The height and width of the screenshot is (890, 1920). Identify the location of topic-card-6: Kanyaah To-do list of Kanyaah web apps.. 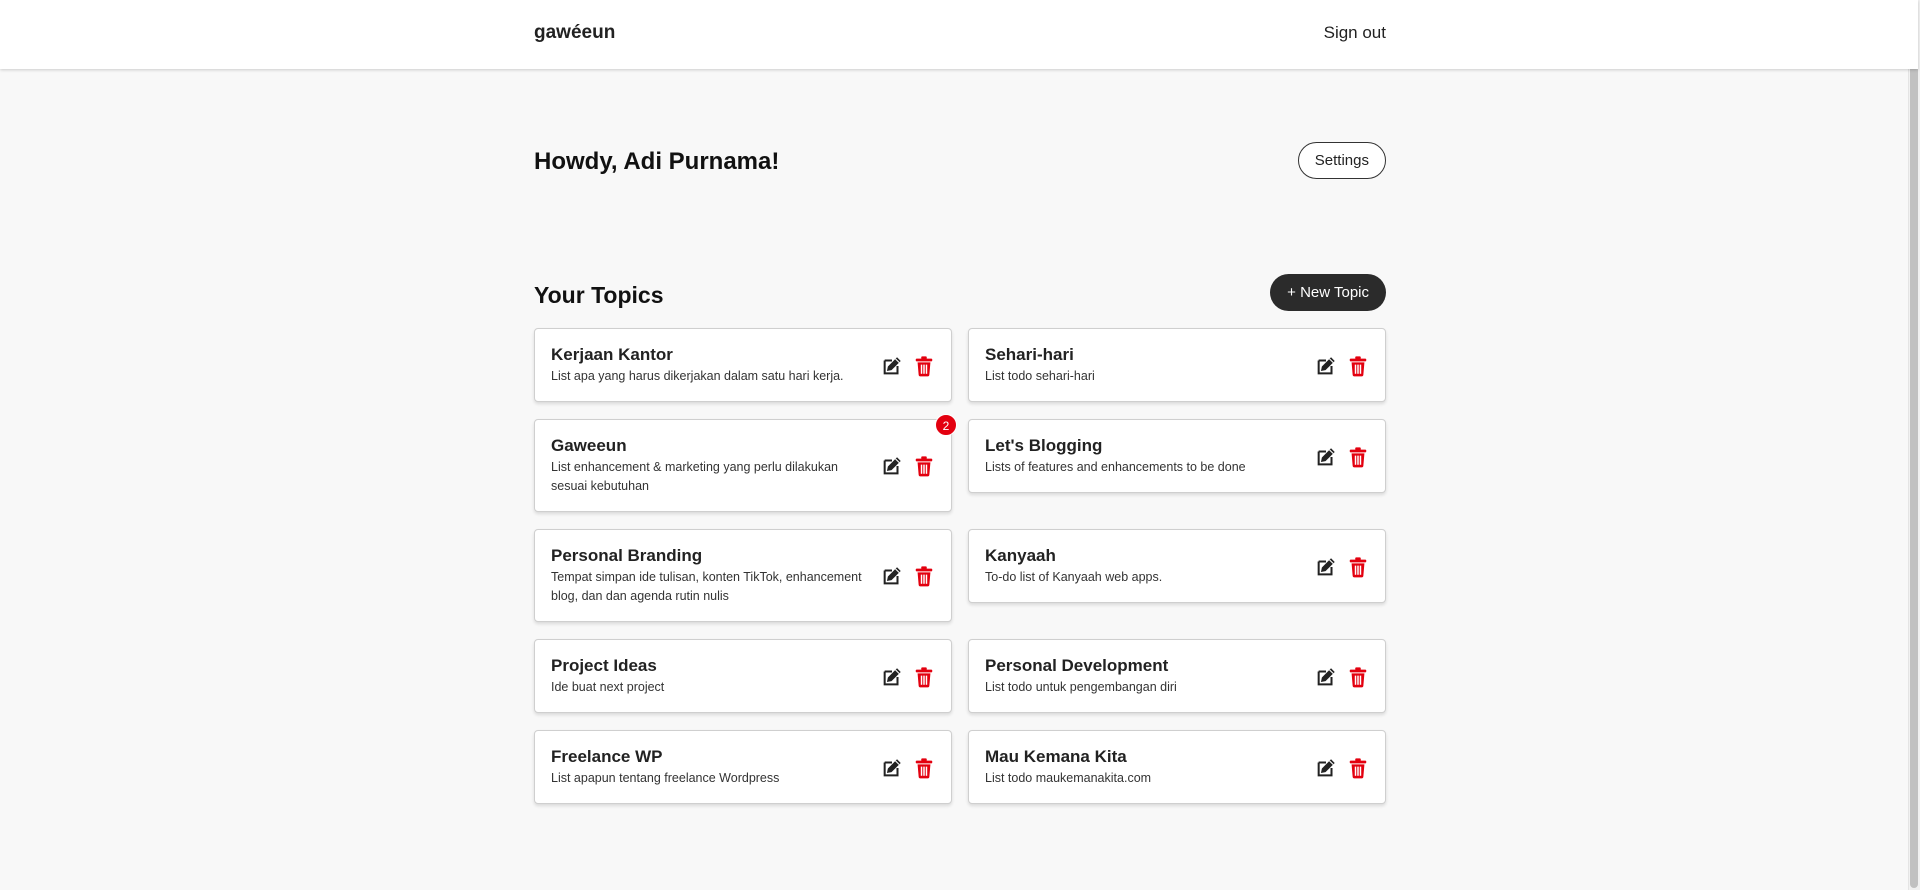
(1177, 566).